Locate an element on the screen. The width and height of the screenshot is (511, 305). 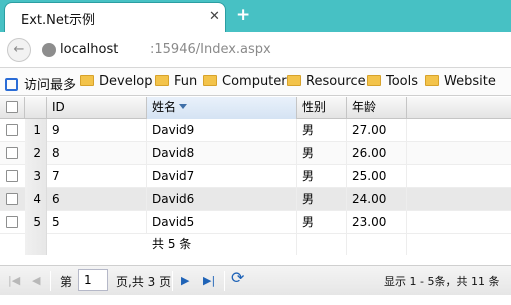
paging-toolbar: |◀ ◀ 第 1 页,共 3 页 ▶ ▶| ⟳ 显示 1 - 5条，共 11 条 is located at coordinates (255, 280).